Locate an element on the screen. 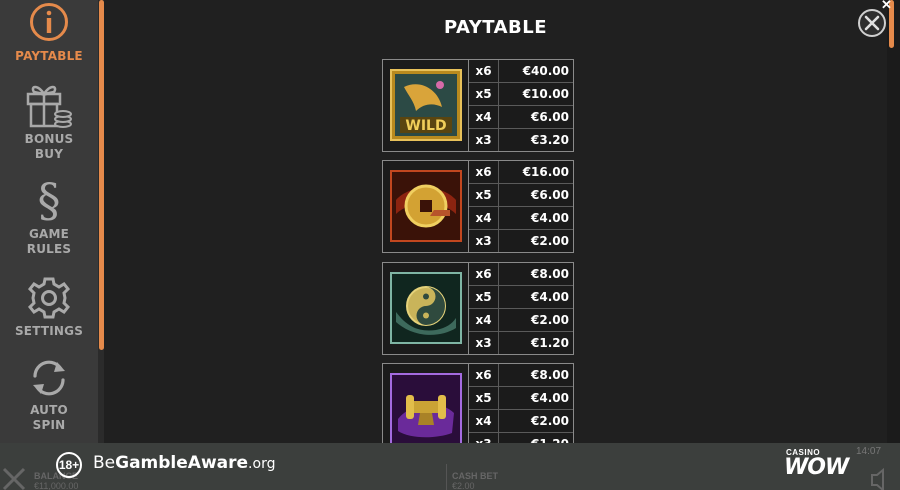  sidebar-item-label: SETTINGS is located at coordinates (49, 331).